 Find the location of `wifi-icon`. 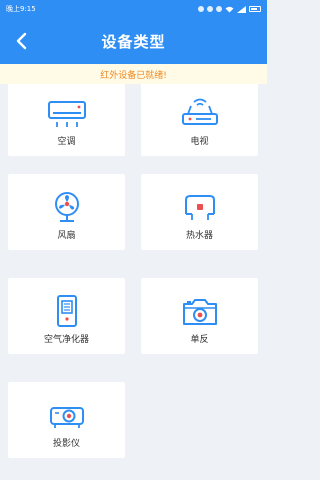

wifi-icon is located at coordinates (229, 9).